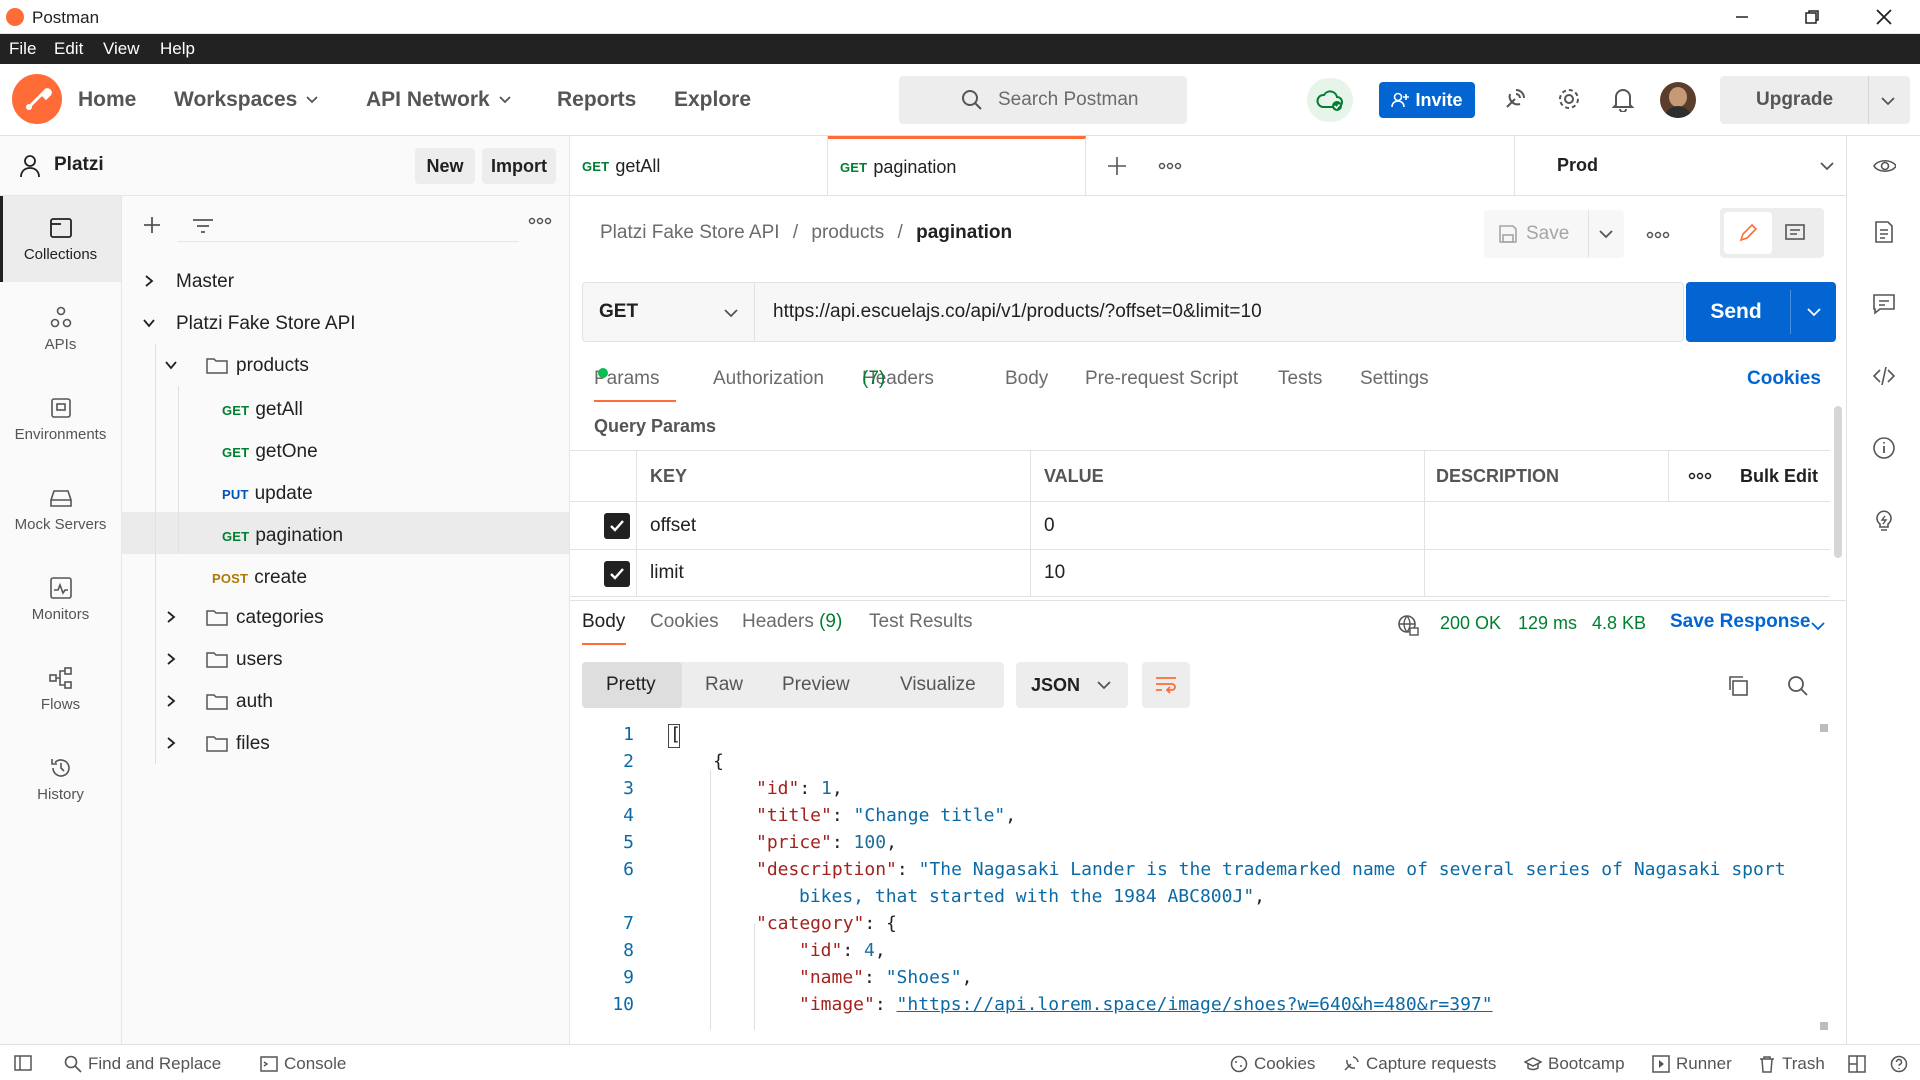 The width and height of the screenshot is (1920, 1080). Describe the element at coordinates (1330, 100) in the screenshot. I see `sync-status-button` at that location.